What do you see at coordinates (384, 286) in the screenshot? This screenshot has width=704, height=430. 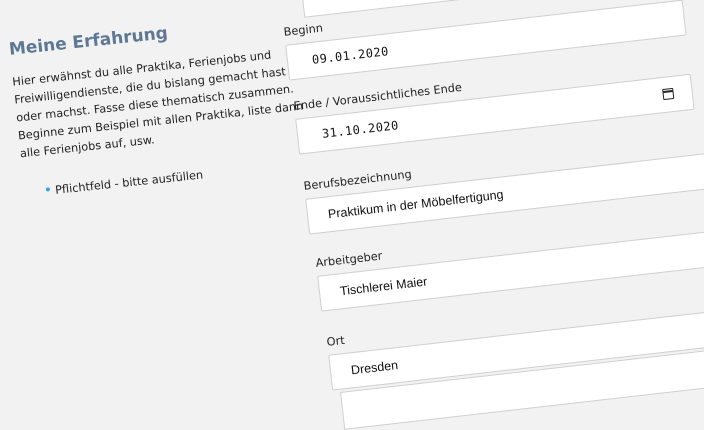 I see `arbeitgeber-value: Tischlerei Maier` at bounding box center [384, 286].